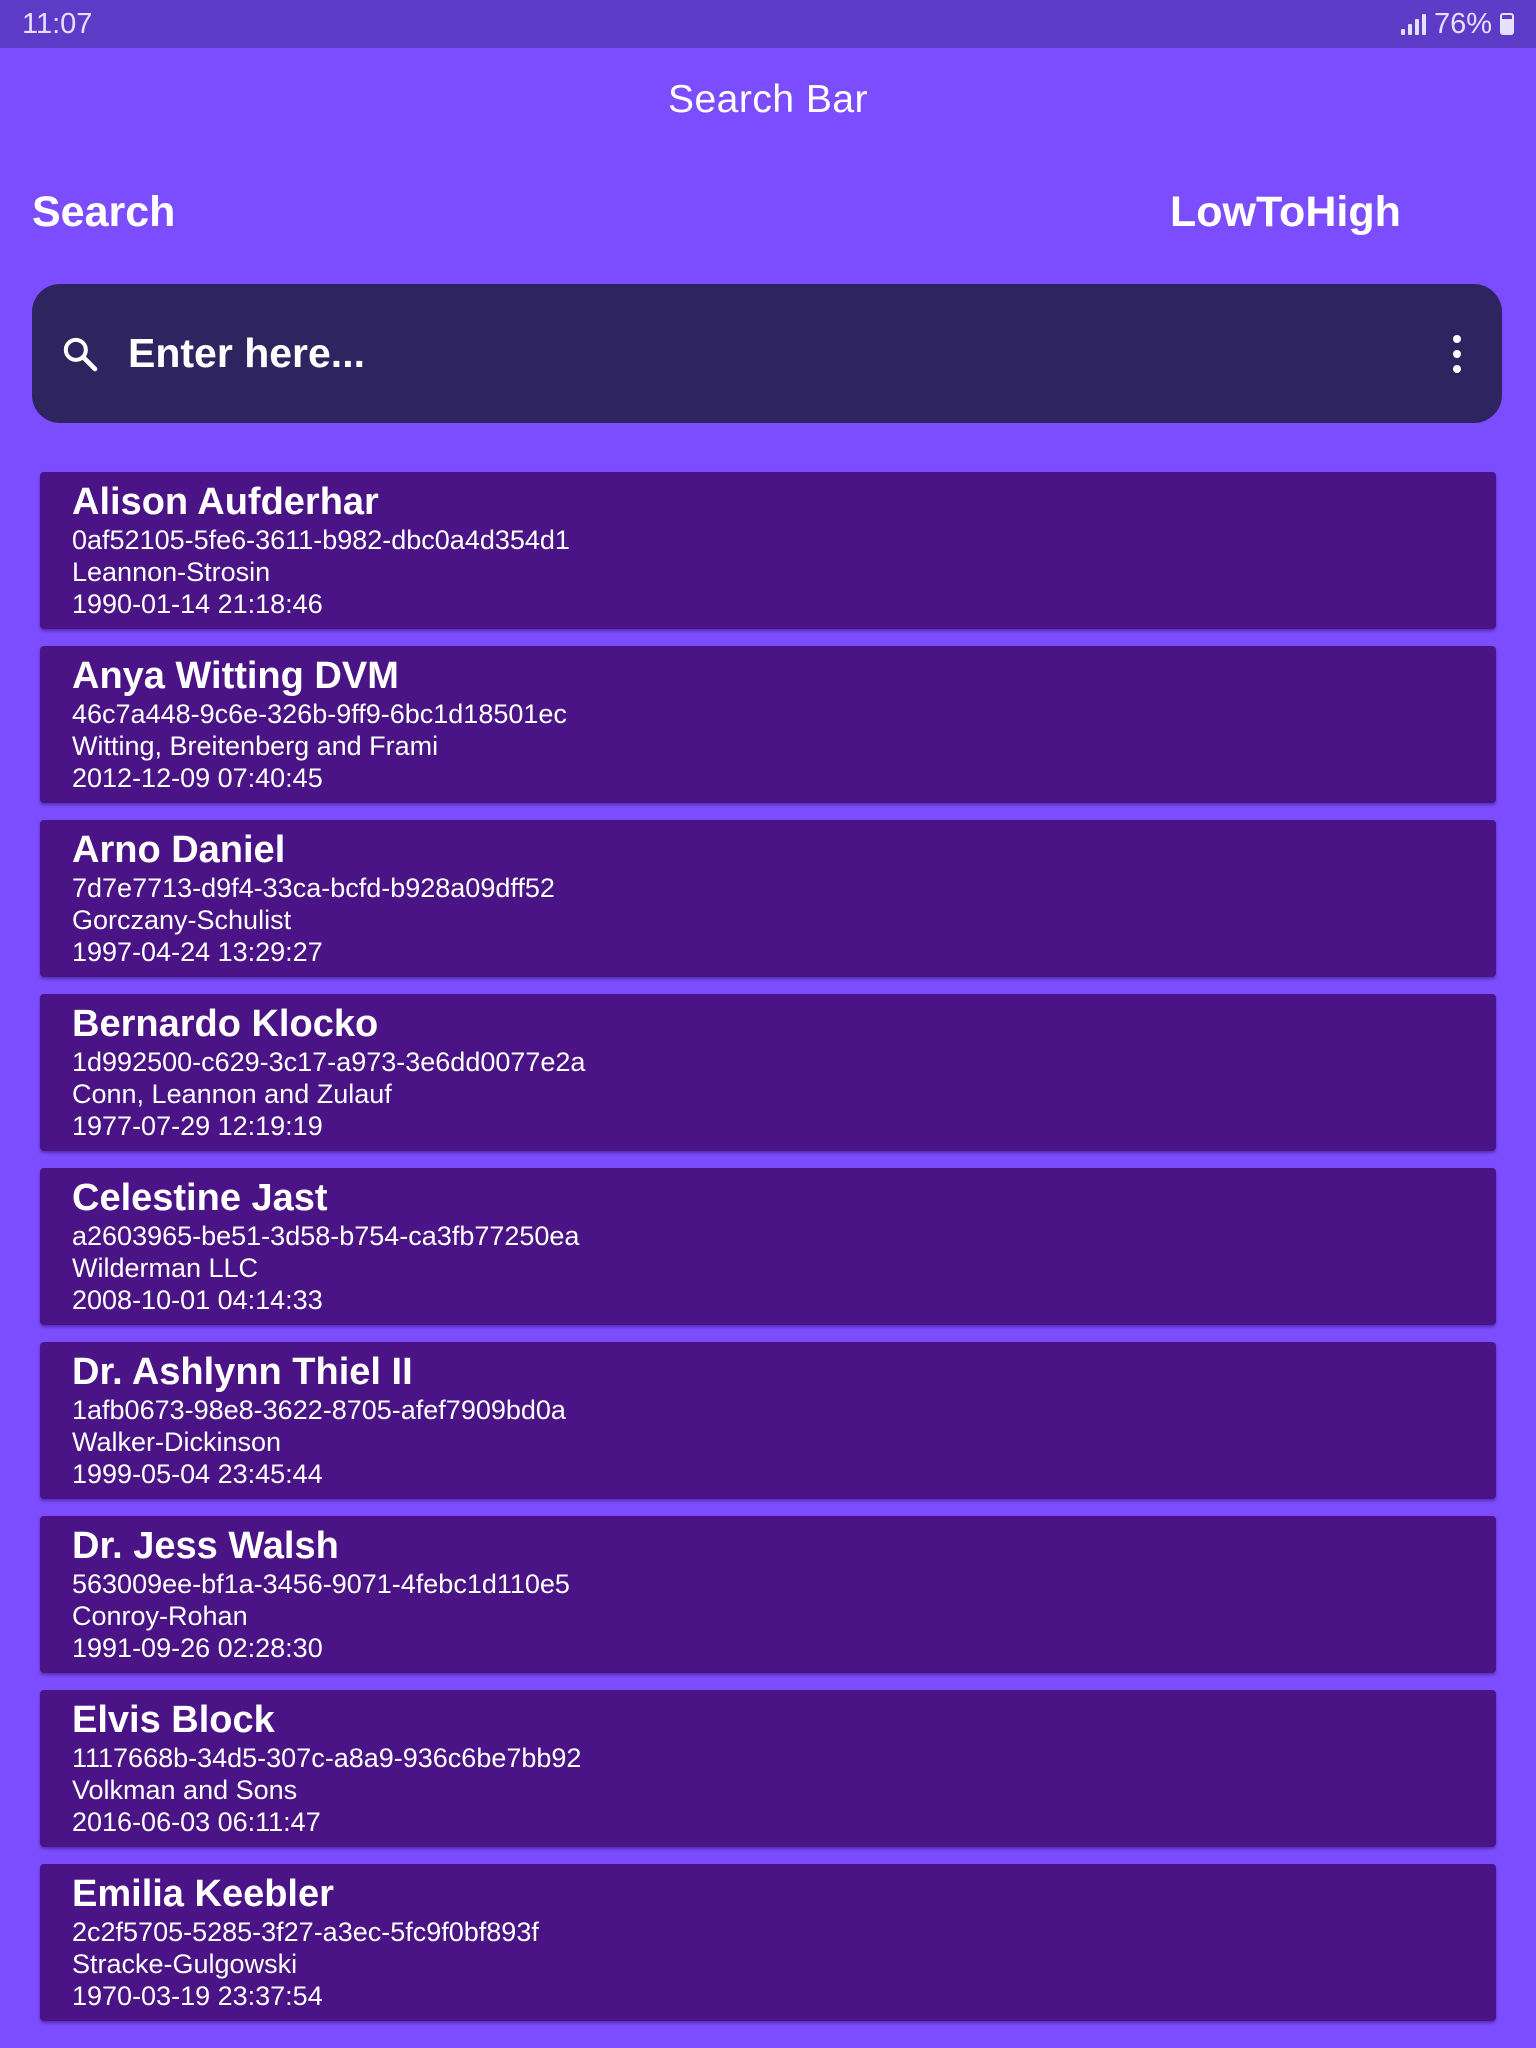  What do you see at coordinates (232, 1094) in the screenshot?
I see `contact-company: Conn, Leannon and Zulauf` at bounding box center [232, 1094].